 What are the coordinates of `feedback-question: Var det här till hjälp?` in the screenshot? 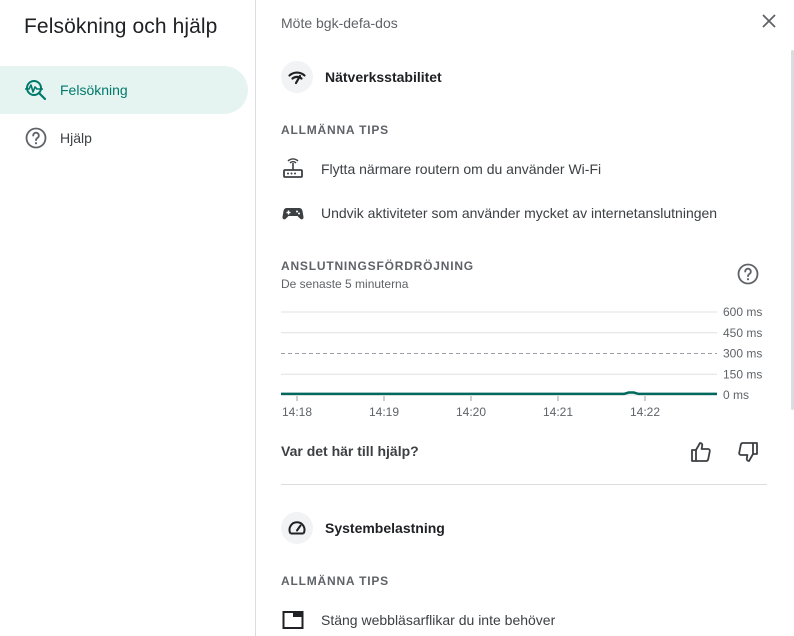 It's located at (350, 451).